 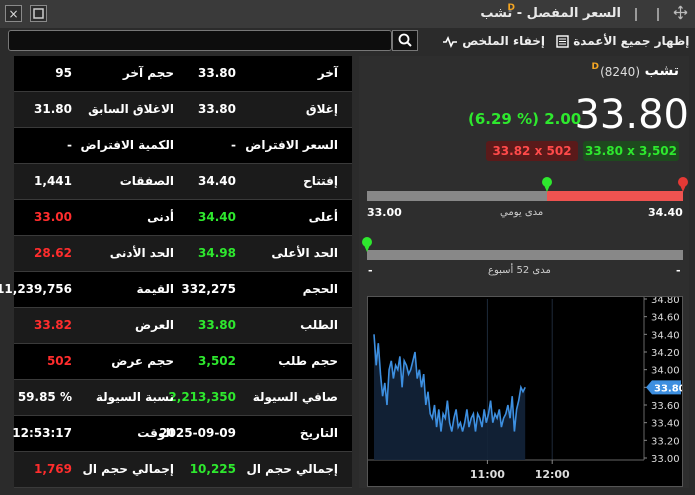 I want to click on daily-high: 34.40, so click(x=665, y=212).